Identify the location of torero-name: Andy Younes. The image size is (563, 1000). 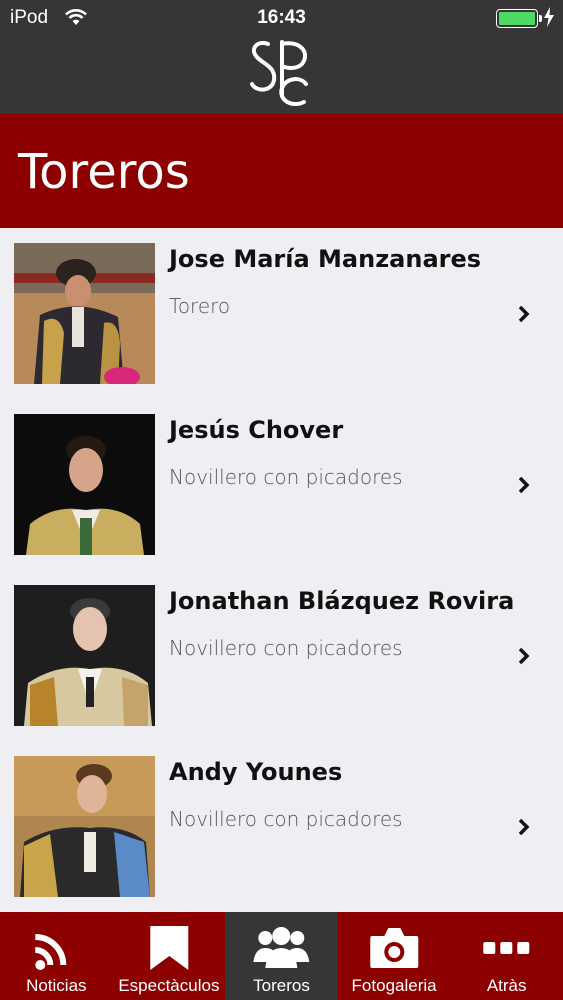
(256, 772).